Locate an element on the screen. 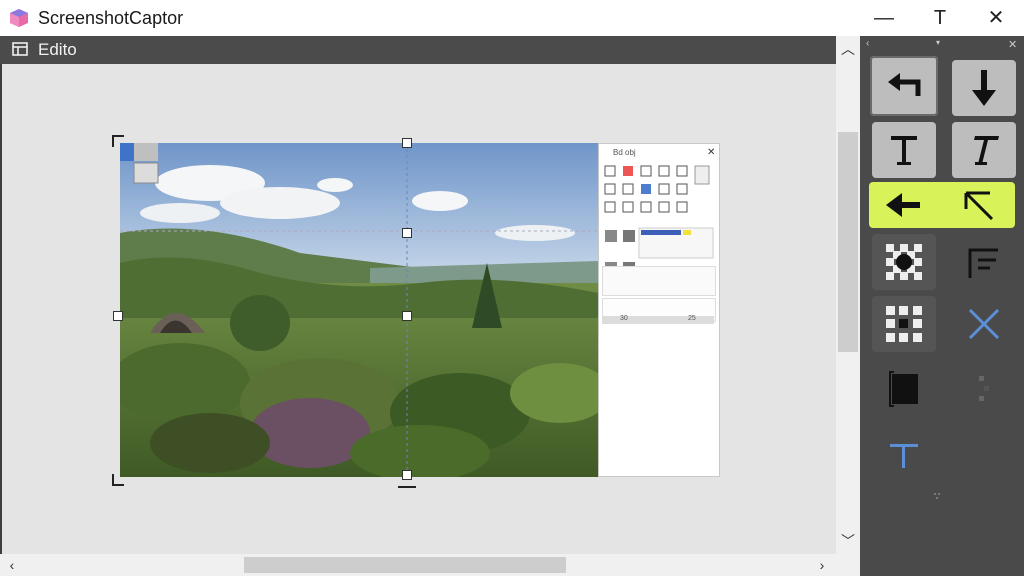 The height and width of the screenshot is (576, 1024). callout-icon is located at coordinates (983, 263).